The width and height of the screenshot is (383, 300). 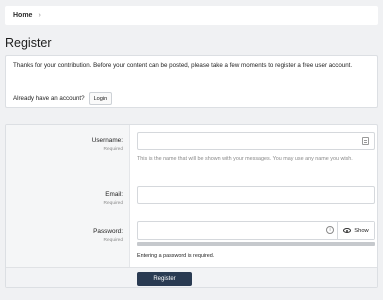 I want to click on login-button: Login, so click(x=100, y=98).